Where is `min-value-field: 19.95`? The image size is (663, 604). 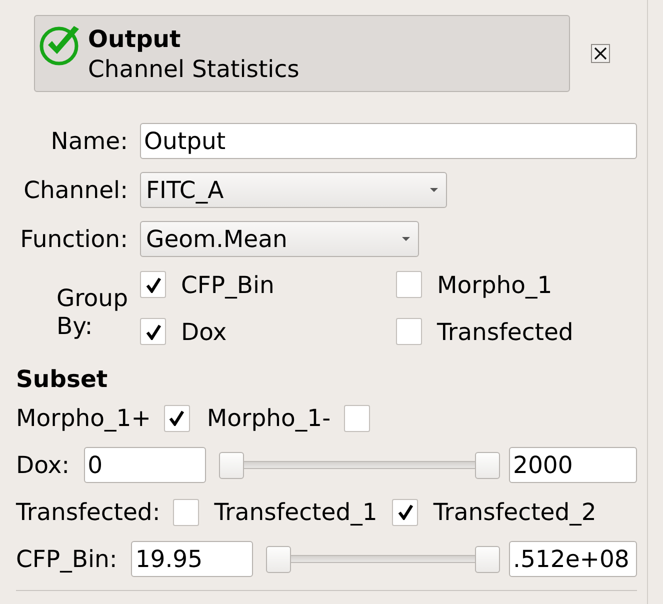 min-value-field: 19.95 is located at coordinates (192, 559).